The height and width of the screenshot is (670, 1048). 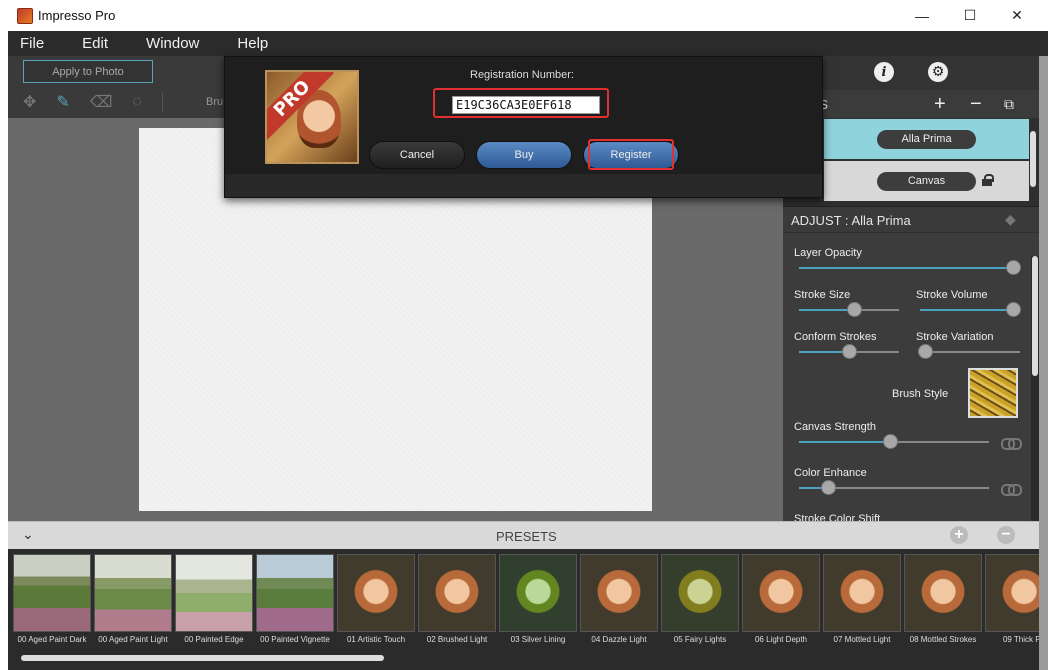 What do you see at coordinates (1013, 267) in the screenshot?
I see `layer-opacity-slider` at bounding box center [1013, 267].